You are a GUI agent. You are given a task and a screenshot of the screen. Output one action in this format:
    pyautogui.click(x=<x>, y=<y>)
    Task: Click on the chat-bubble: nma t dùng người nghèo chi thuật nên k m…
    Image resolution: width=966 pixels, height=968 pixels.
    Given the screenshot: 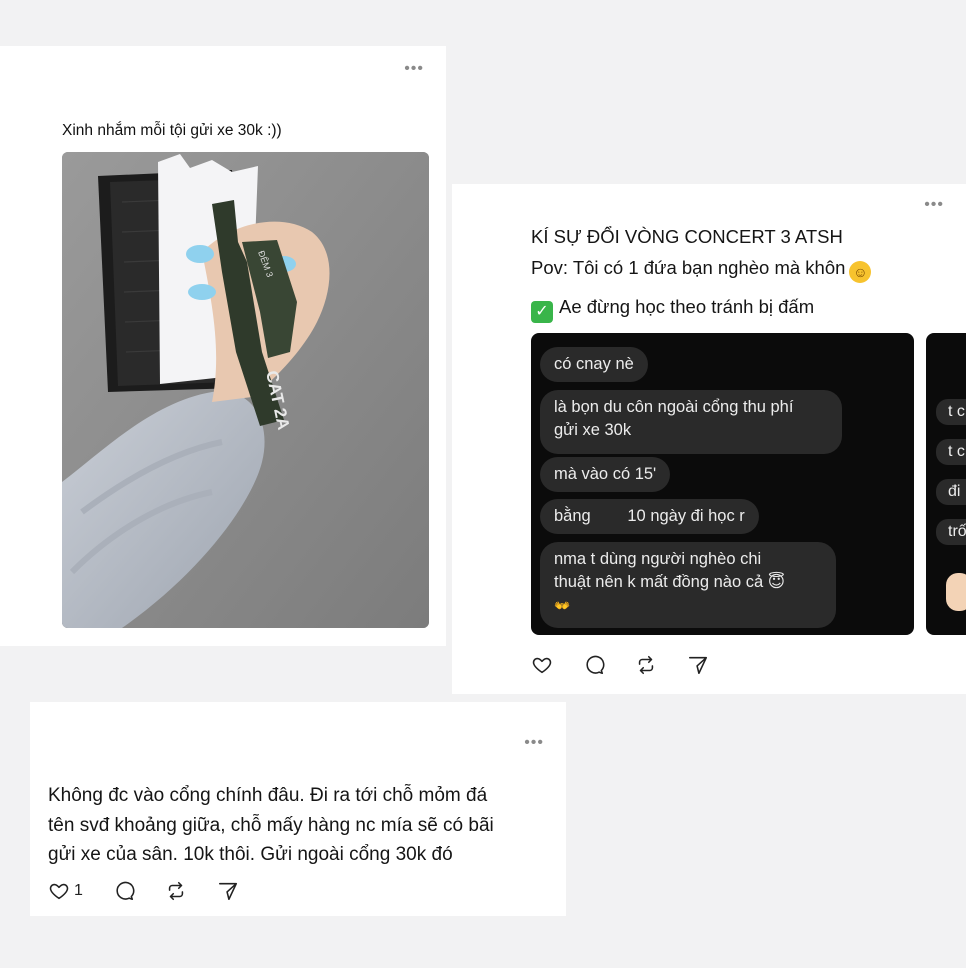 What is the action you would take?
    pyautogui.click(x=688, y=585)
    